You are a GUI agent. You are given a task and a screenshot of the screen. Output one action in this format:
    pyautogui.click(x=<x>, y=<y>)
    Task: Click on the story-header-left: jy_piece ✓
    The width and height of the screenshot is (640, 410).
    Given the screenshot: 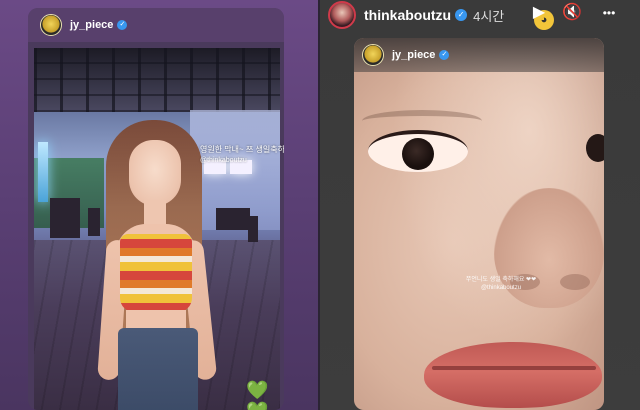 What is the action you would take?
    pyautogui.click(x=156, y=25)
    